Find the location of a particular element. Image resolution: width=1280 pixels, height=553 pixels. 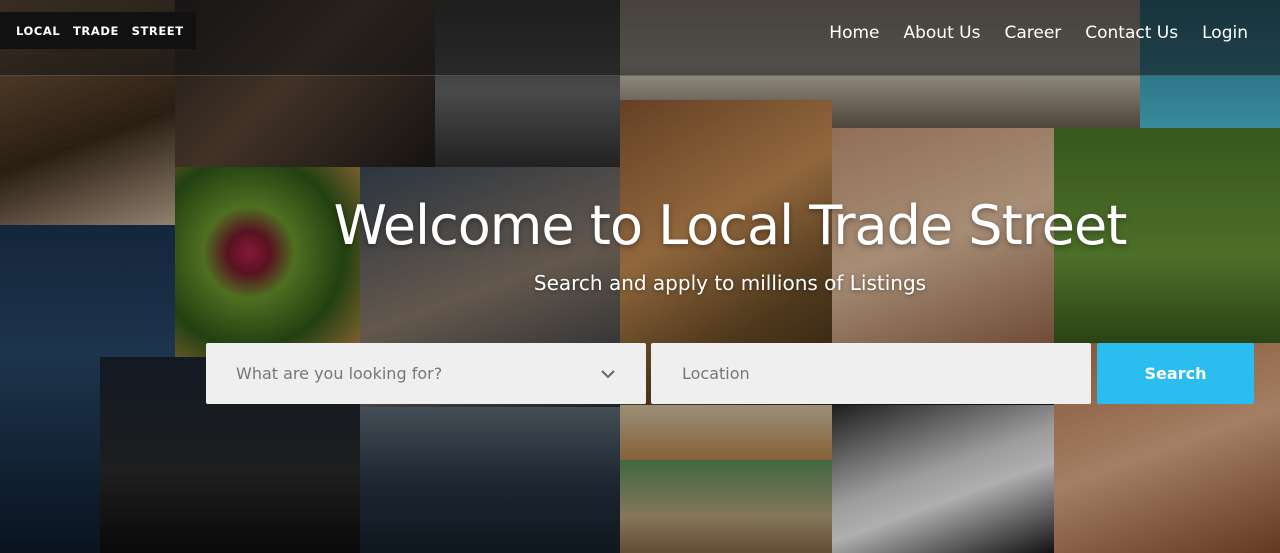

nav-login-link: Login is located at coordinates (1225, 33).